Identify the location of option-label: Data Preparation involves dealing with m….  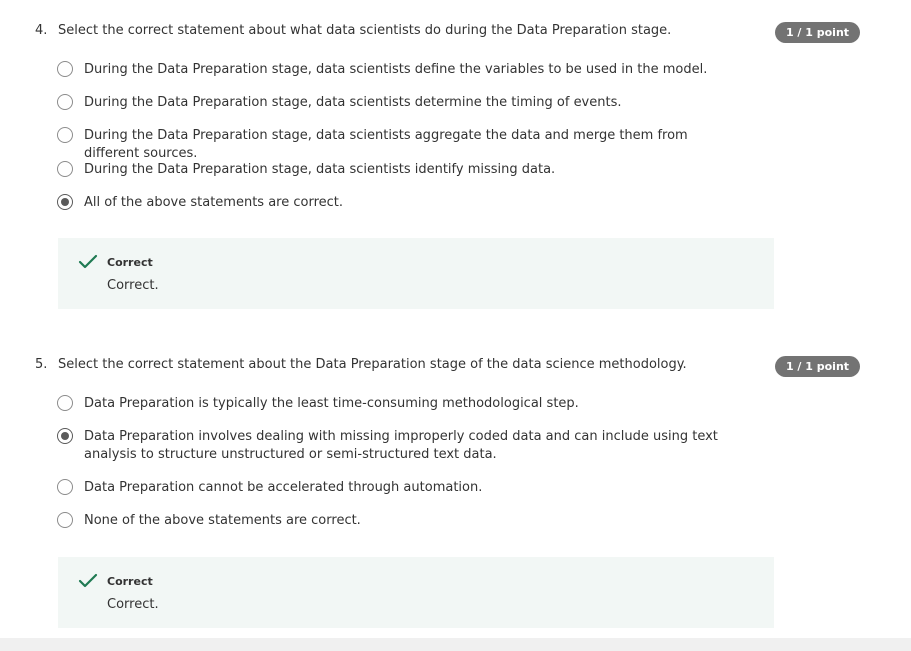
(414, 446).